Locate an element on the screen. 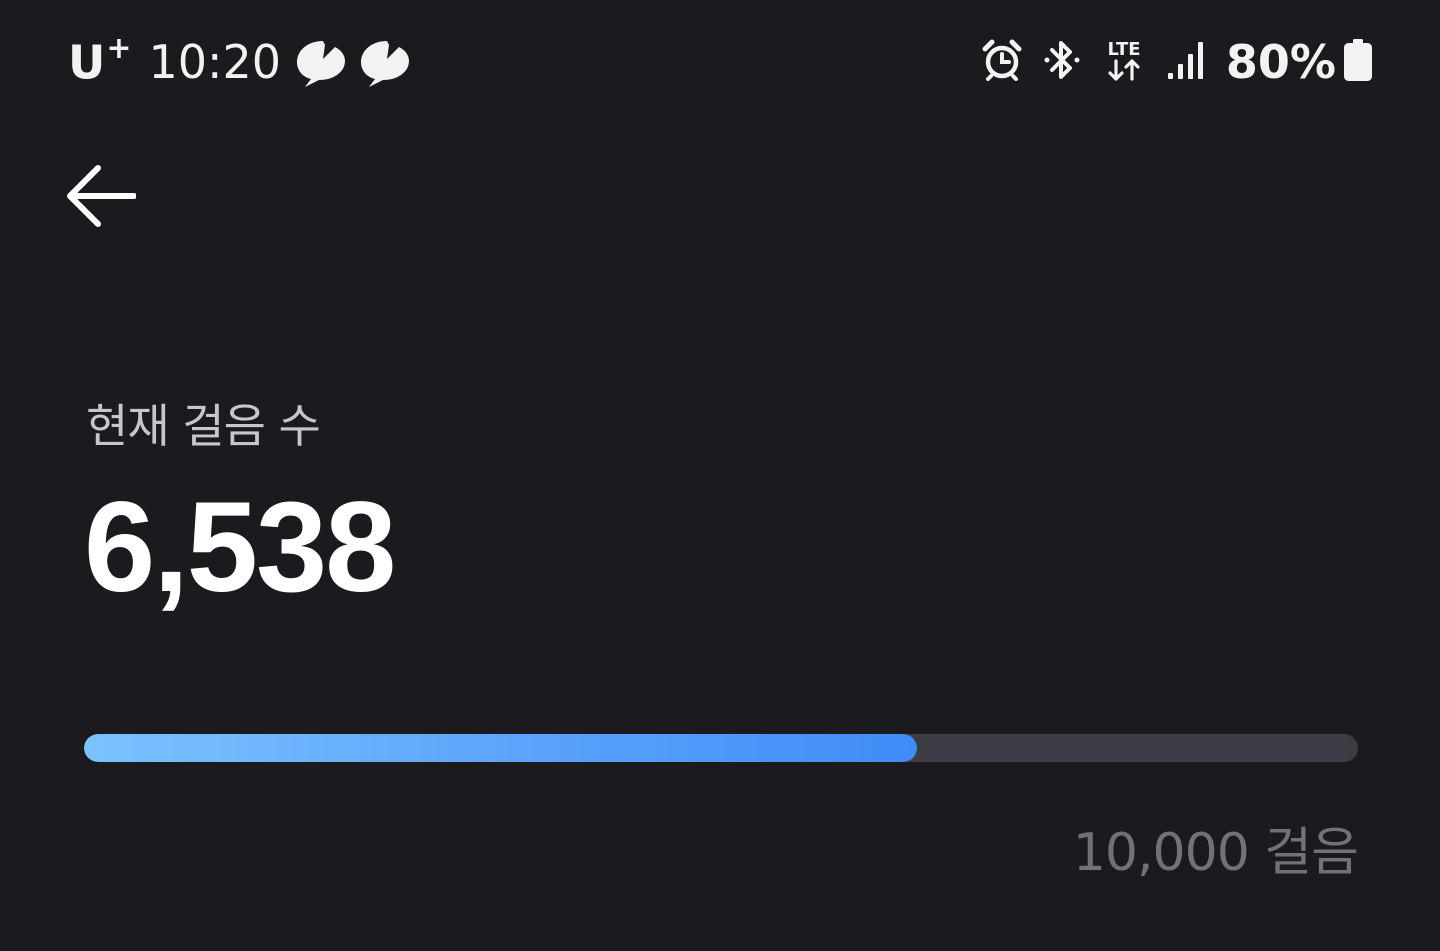 The height and width of the screenshot is (951, 1440). signal-icon is located at coordinates (1186, 62).